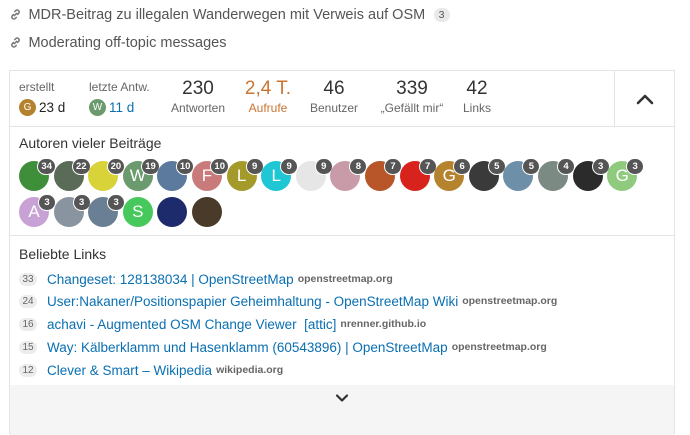 The width and height of the screenshot is (690, 435). I want to click on collapse-button, so click(644, 98).